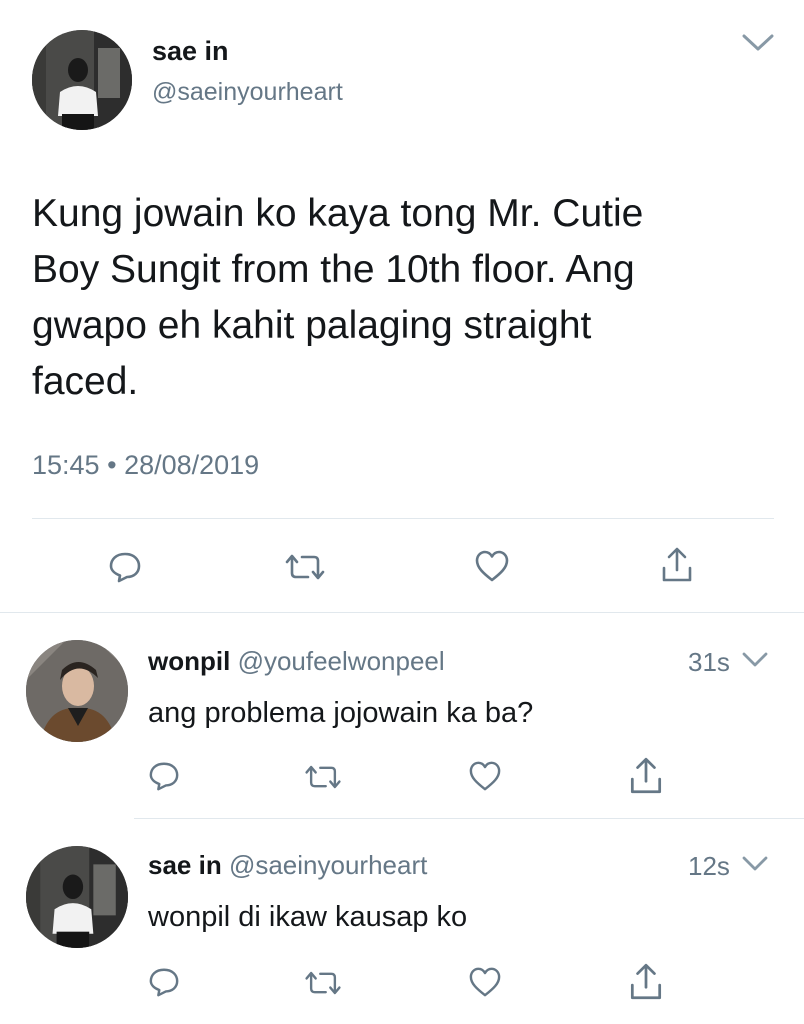 Image resolution: width=804 pixels, height=1024 pixels. Describe the element at coordinates (190, 51) in the screenshot. I see `author-name: sae in` at that location.